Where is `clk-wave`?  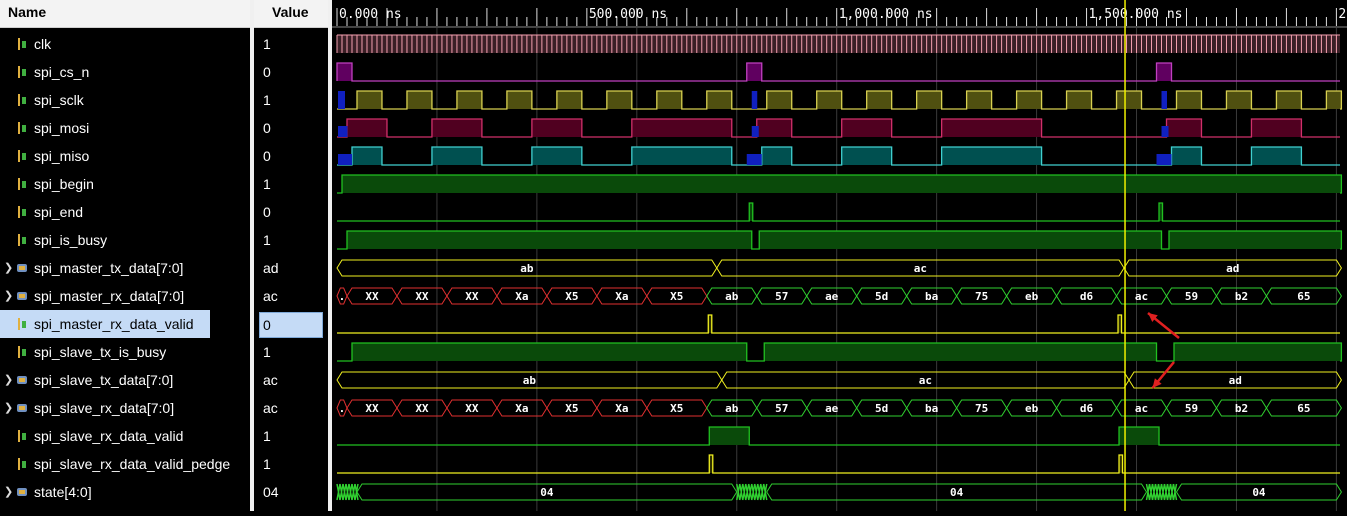
clk-wave is located at coordinates (836, 44).